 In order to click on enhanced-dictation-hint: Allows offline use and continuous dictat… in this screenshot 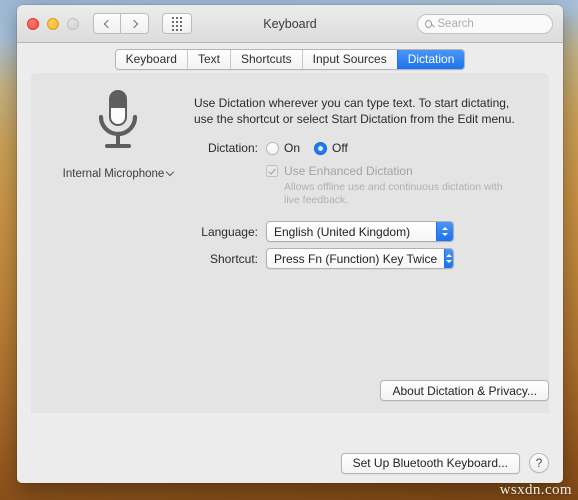, I will do `click(416, 194)`.